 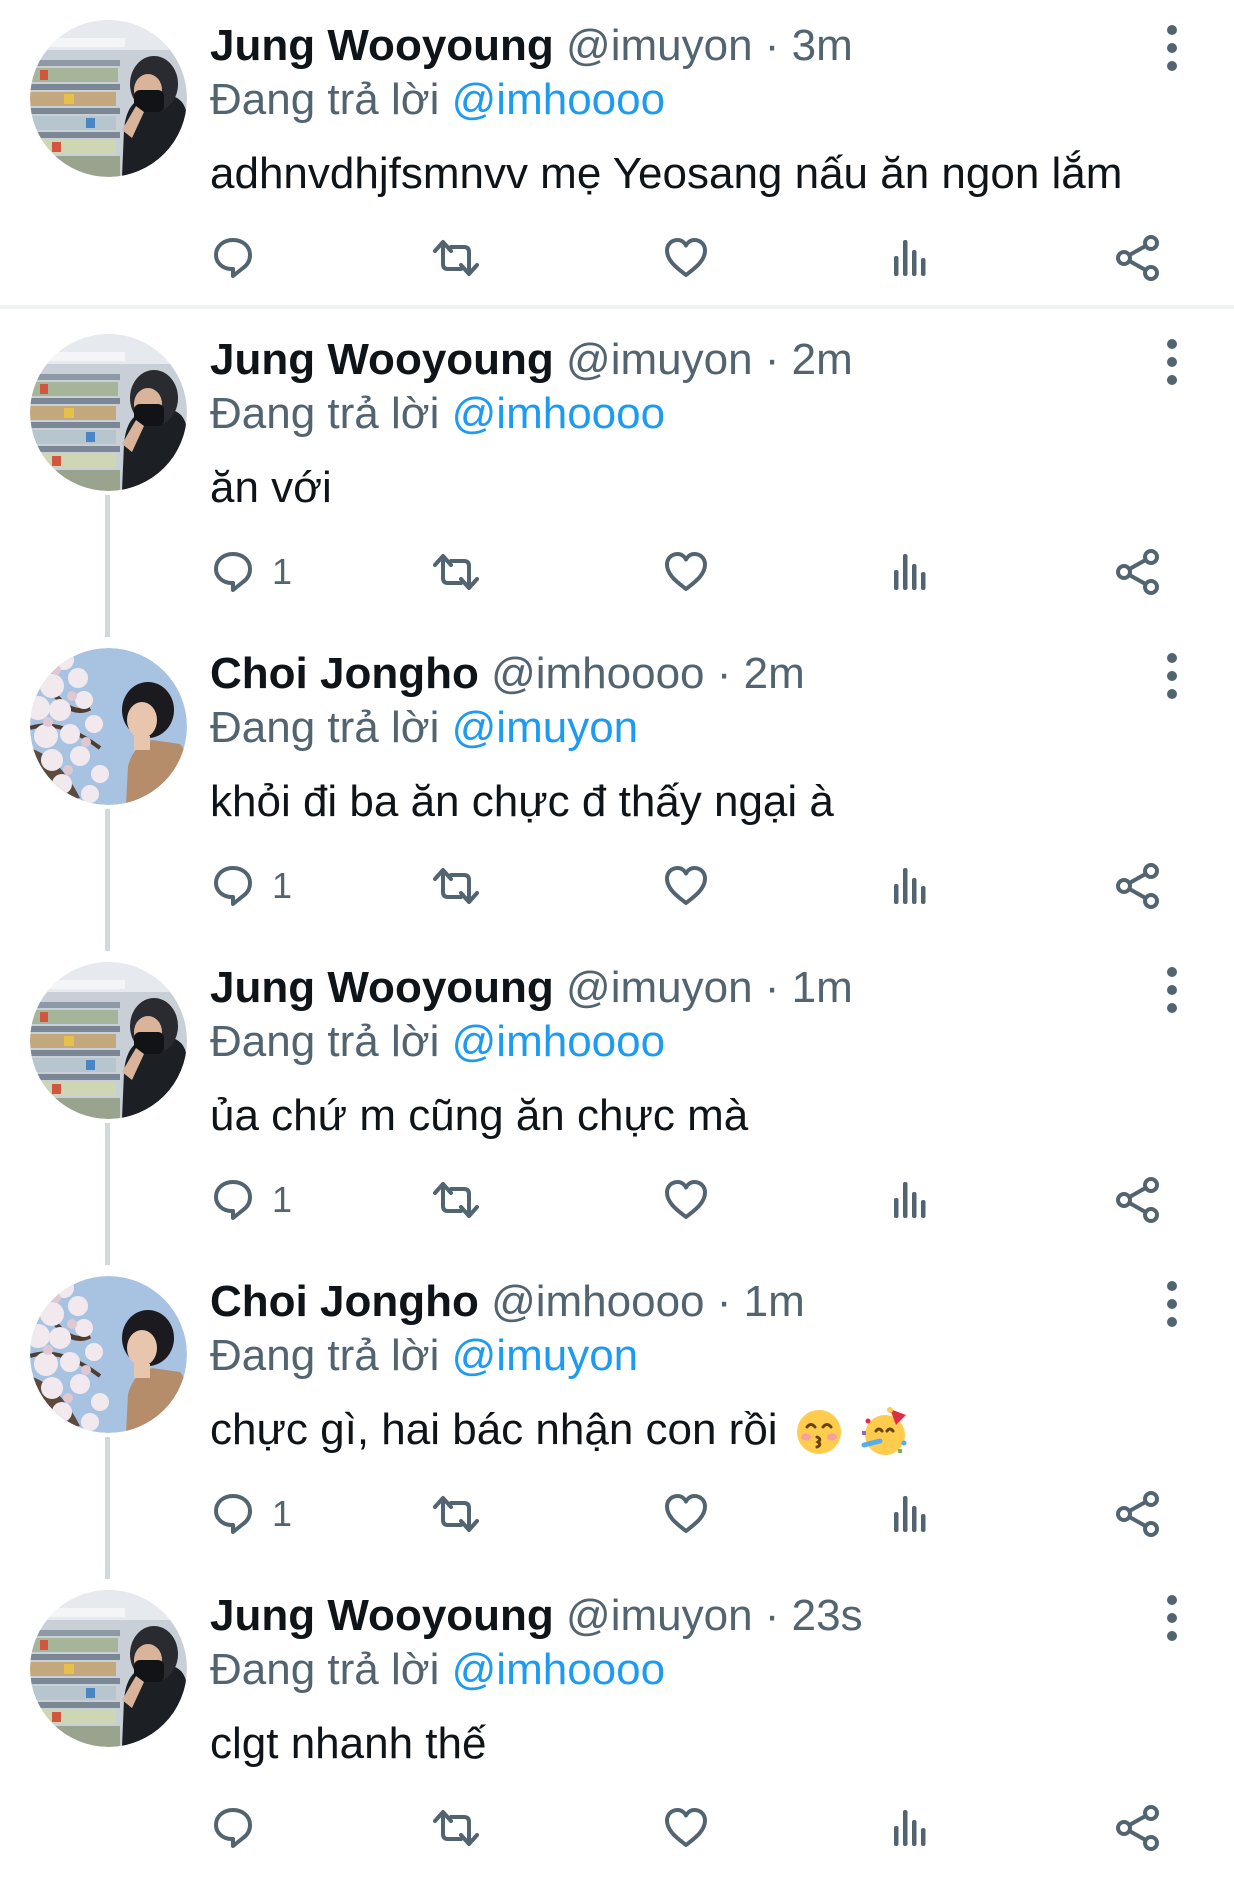 What do you see at coordinates (818, 1432) in the screenshot?
I see `kissing-face-emoji` at bounding box center [818, 1432].